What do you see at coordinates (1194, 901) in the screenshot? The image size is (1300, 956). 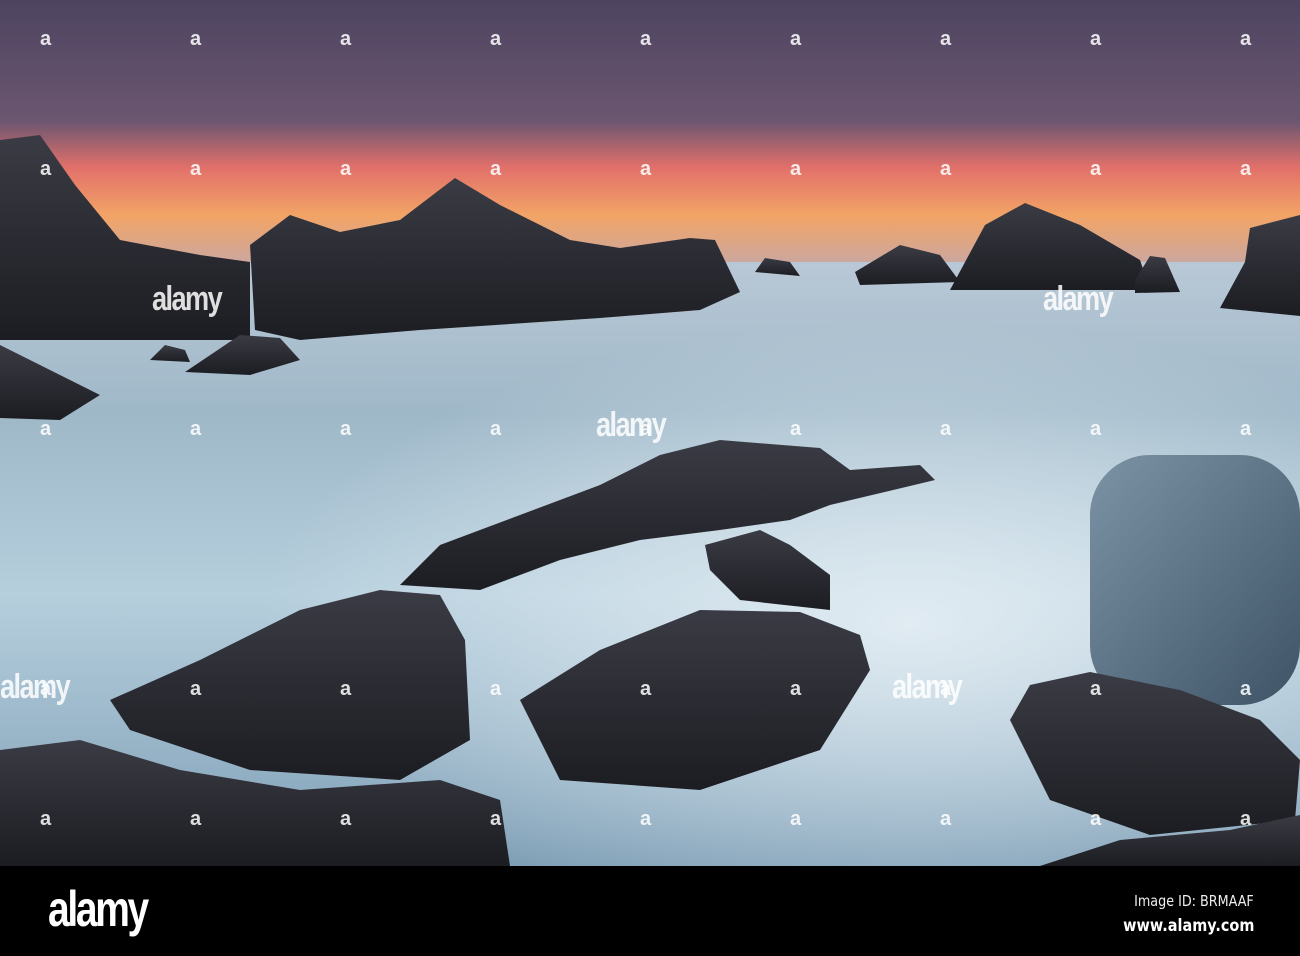 I see `image-id: Image ID: BRMAAF` at bounding box center [1194, 901].